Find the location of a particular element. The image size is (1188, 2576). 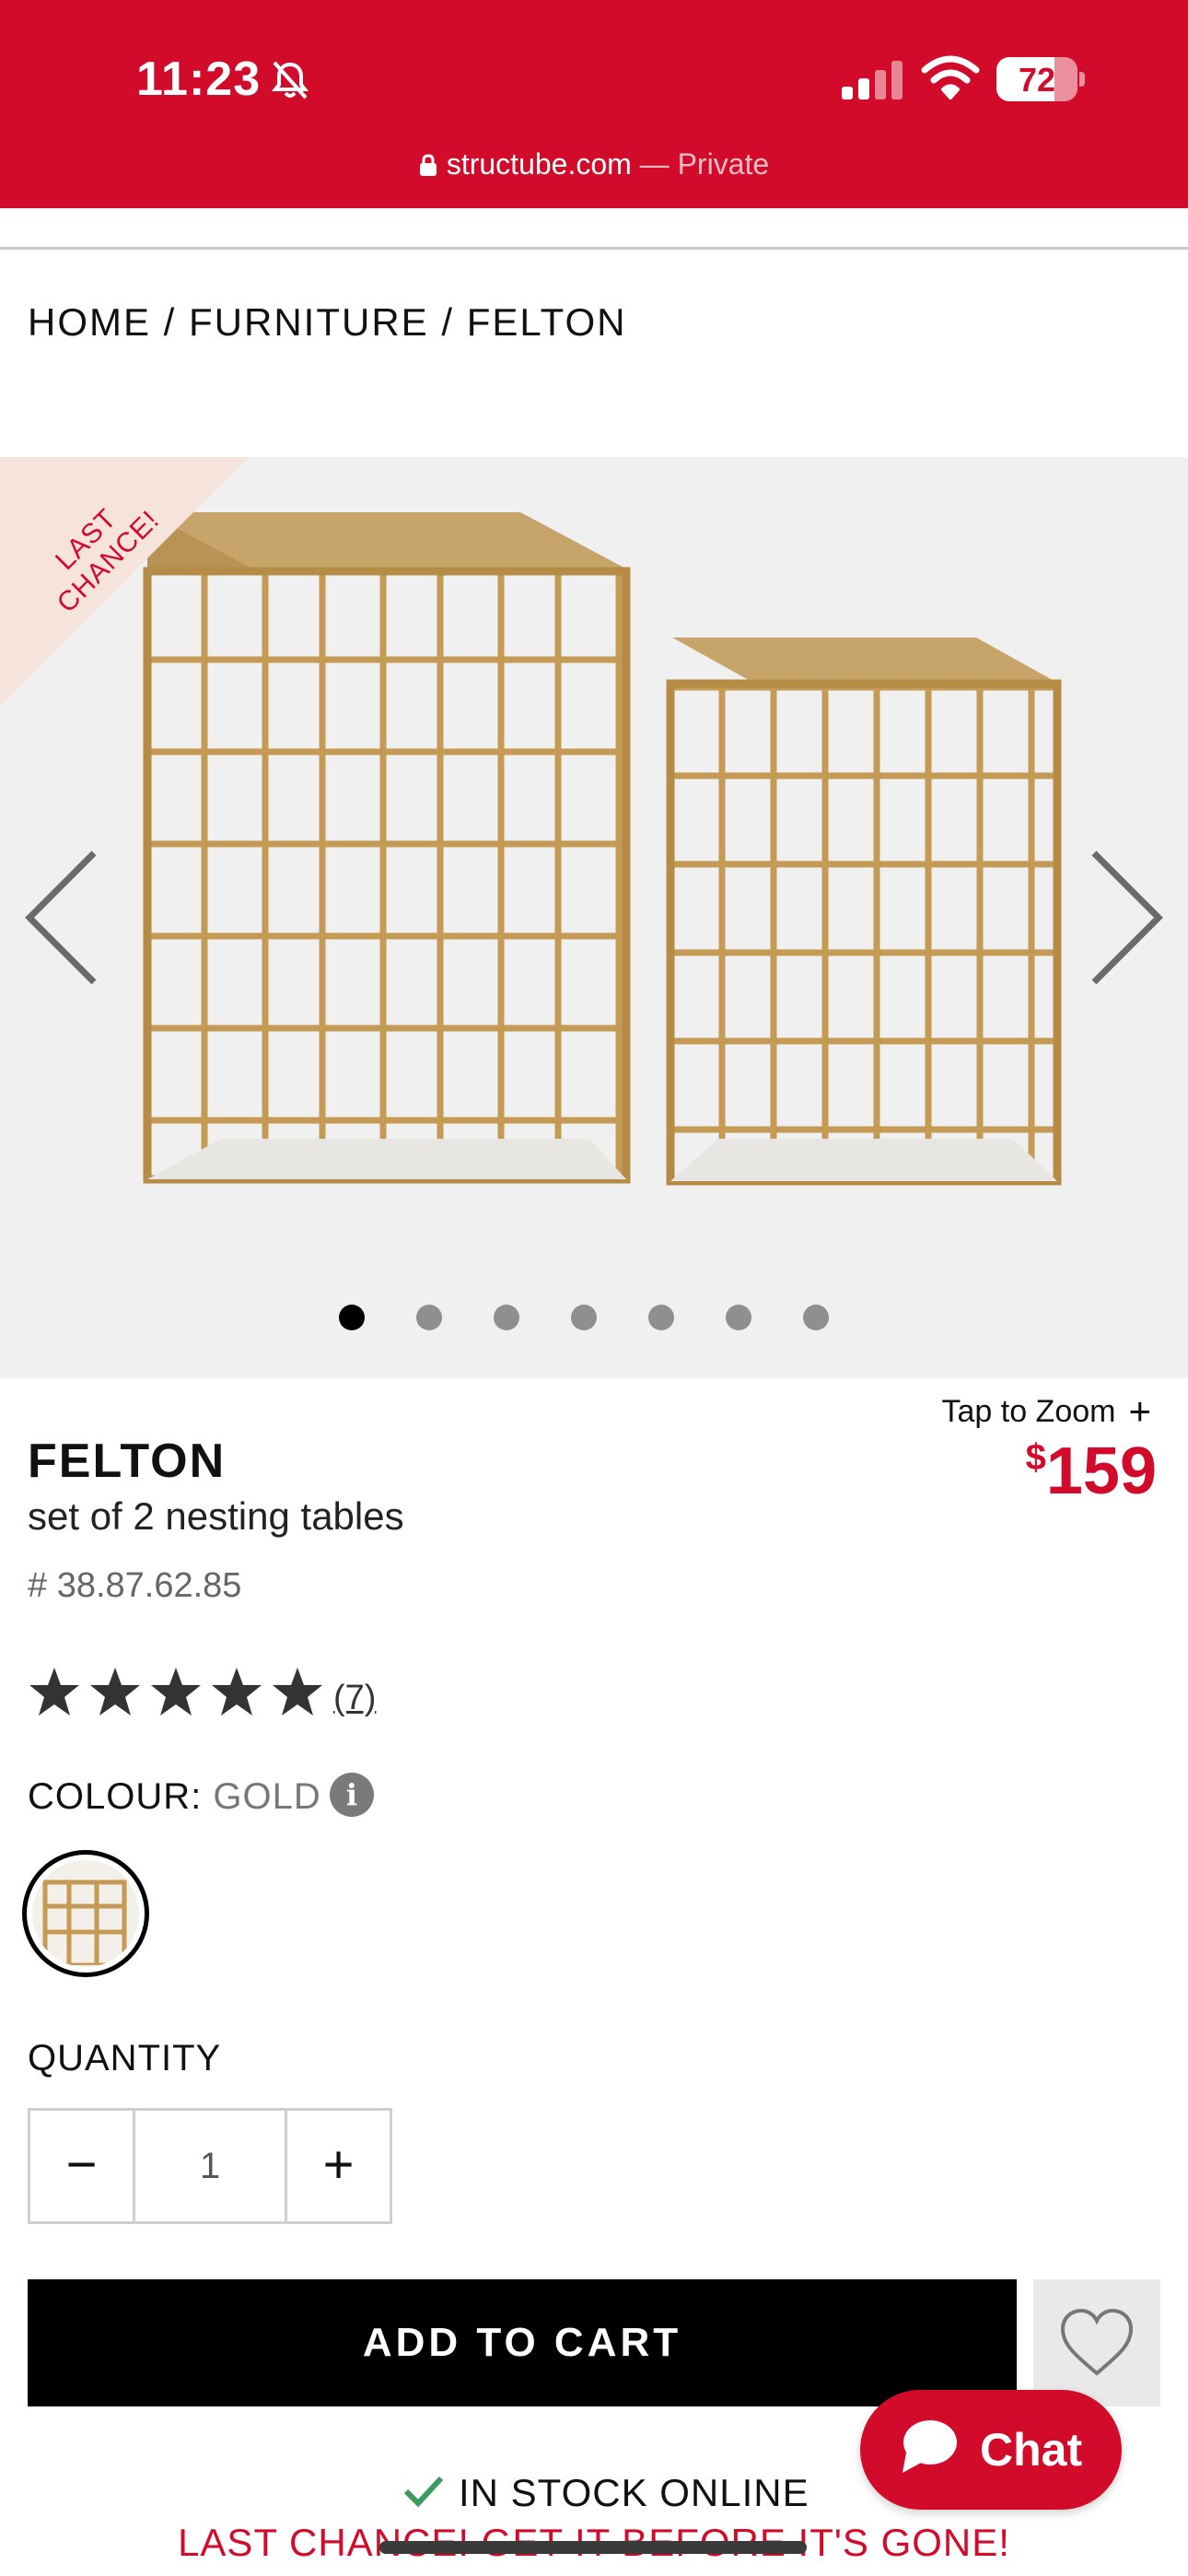

price-amount: 159 is located at coordinates (1101, 1471).